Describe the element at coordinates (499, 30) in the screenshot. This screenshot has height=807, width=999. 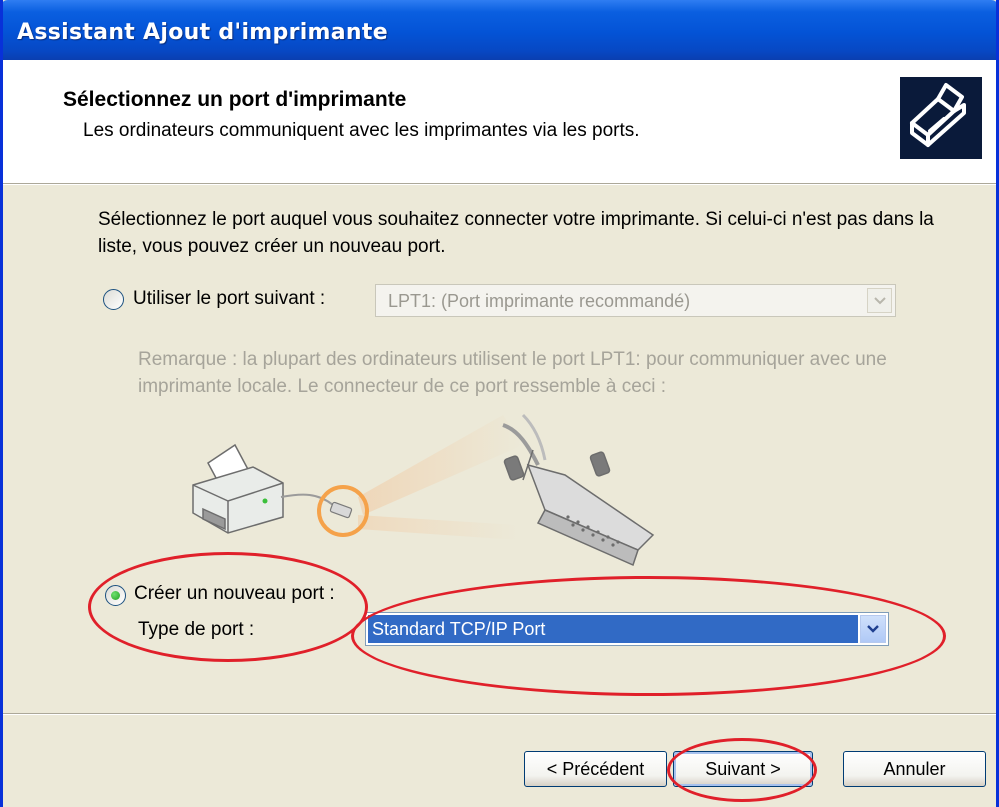
I see `title-bar: Assistant Ajout d'imprimante` at that location.